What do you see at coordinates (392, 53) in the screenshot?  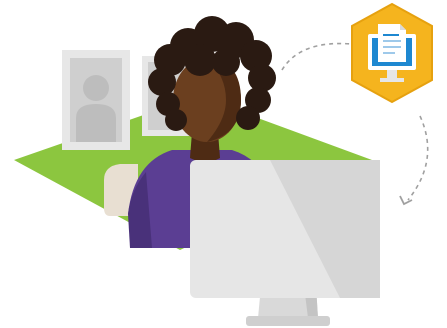 I see `document-badge` at bounding box center [392, 53].